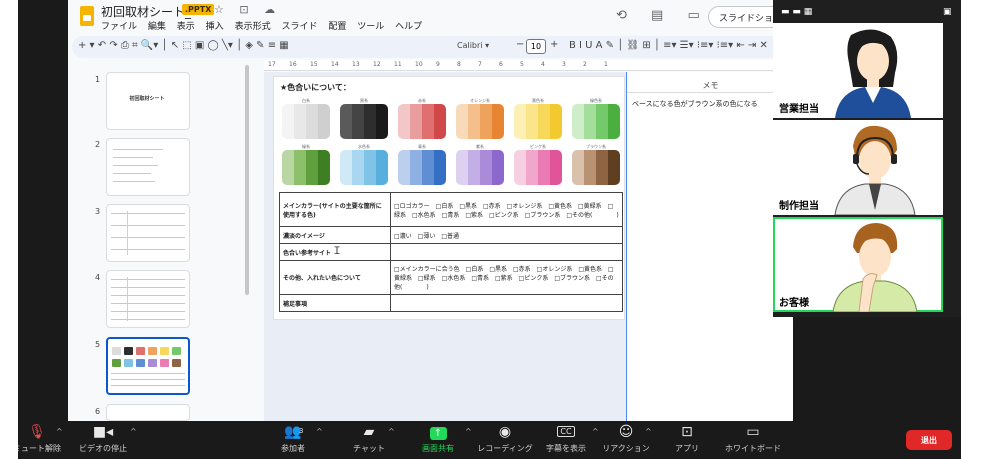 This screenshot has height=459, width=998. What do you see at coordinates (858, 167) in the screenshot?
I see `participant-tile-production: 制作担当` at bounding box center [858, 167].